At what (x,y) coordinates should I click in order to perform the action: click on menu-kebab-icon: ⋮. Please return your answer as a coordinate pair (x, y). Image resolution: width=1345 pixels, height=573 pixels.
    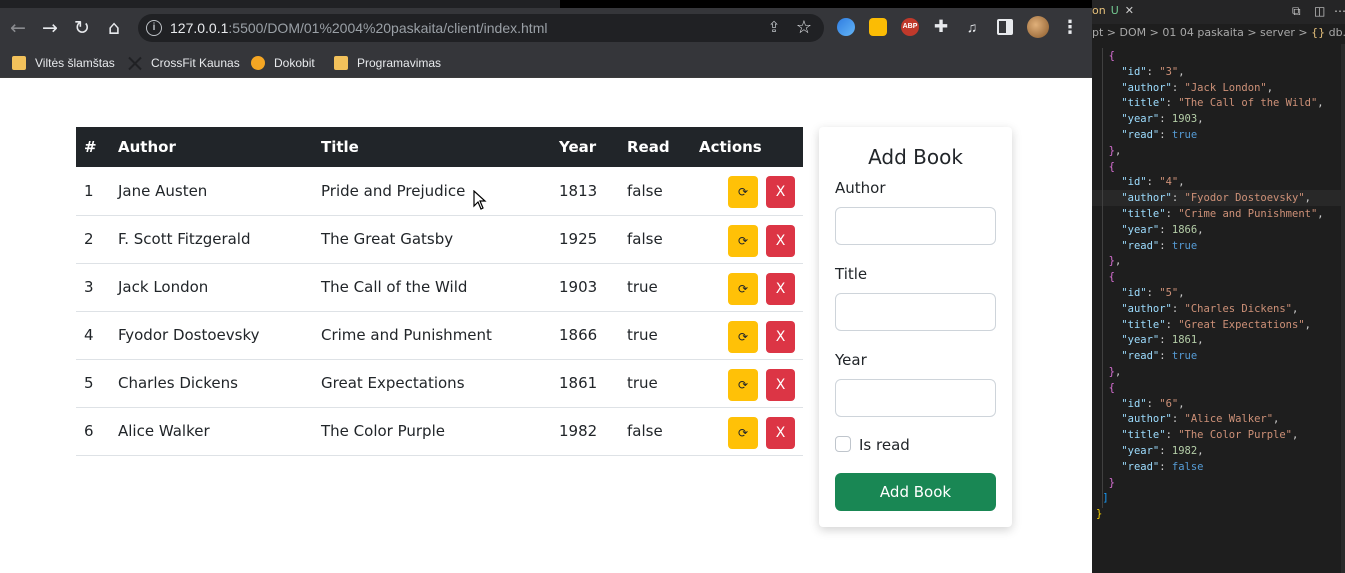
    Looking at the image, I should click on (1070, 27).